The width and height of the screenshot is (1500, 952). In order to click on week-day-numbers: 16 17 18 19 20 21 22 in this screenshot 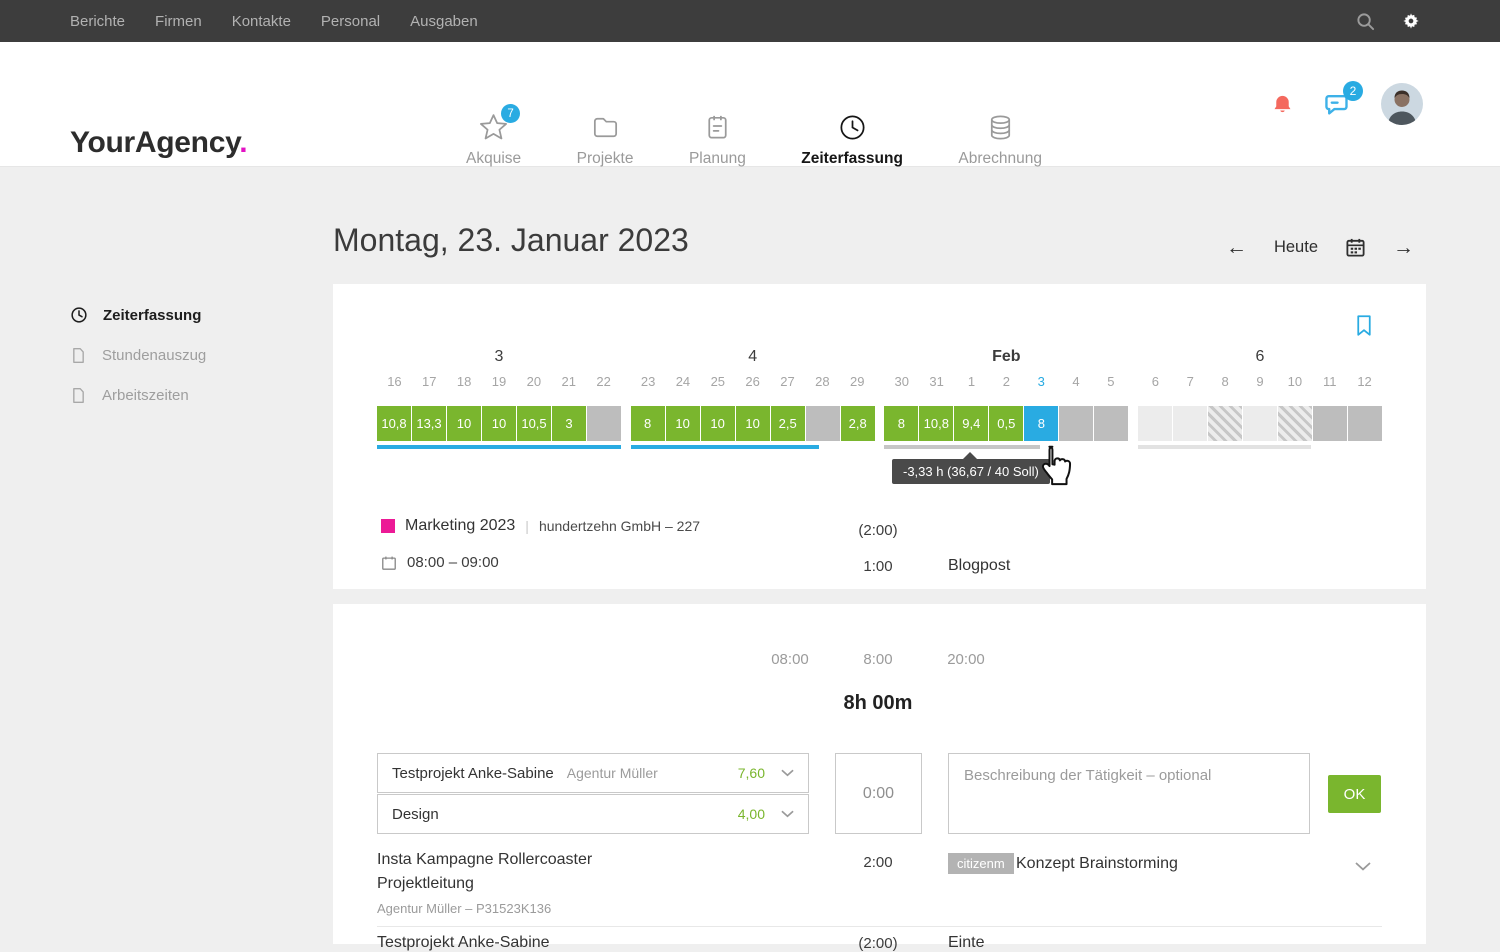, I will do `click(499, 387)`.